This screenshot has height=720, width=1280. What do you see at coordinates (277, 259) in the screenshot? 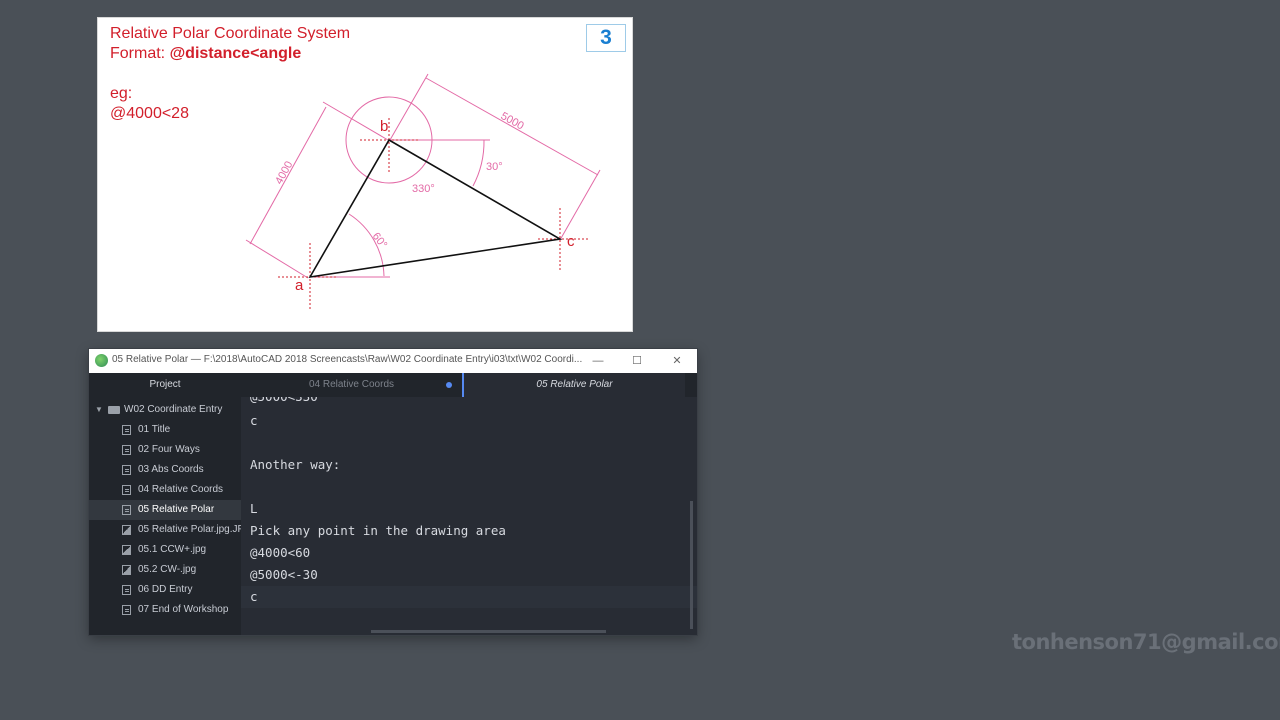
I see `ext-line-a` at bounding box center [277, 259].